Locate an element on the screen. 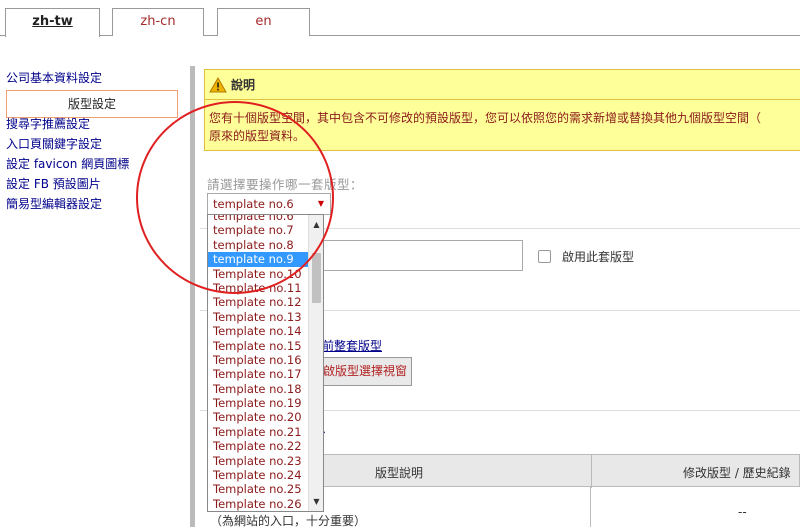 The image size is (800, 529). row-description-text: （為網站的入口，十分重要） is located at coordinates (288, 521).